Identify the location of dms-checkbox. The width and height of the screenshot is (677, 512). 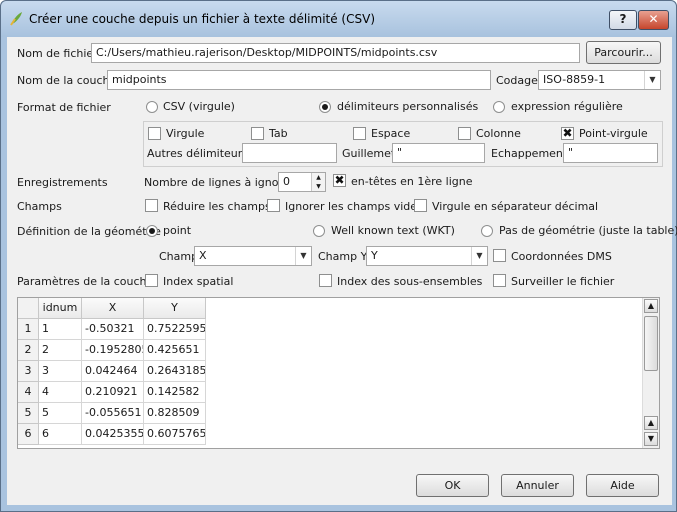
(499, 255).